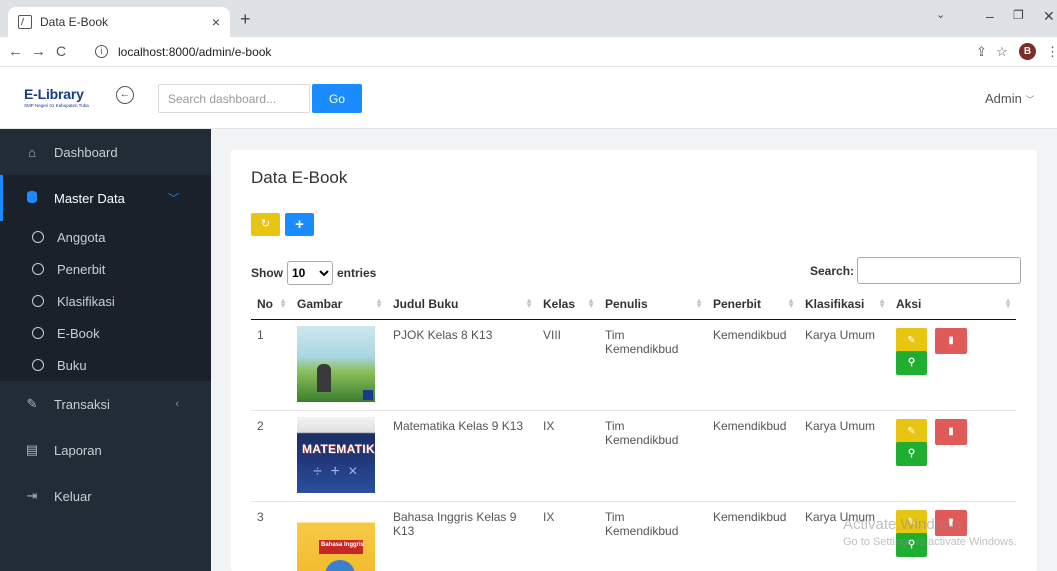  I want to click on add-ebook-button: +, so click(299, 224).